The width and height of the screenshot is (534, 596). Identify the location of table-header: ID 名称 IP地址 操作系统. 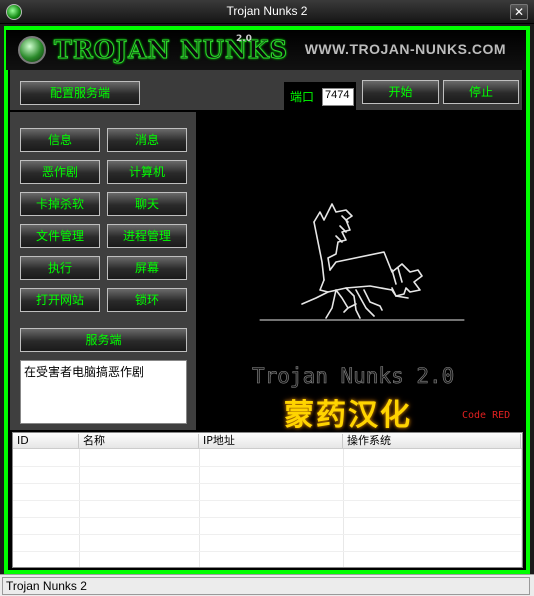
(267, 441).